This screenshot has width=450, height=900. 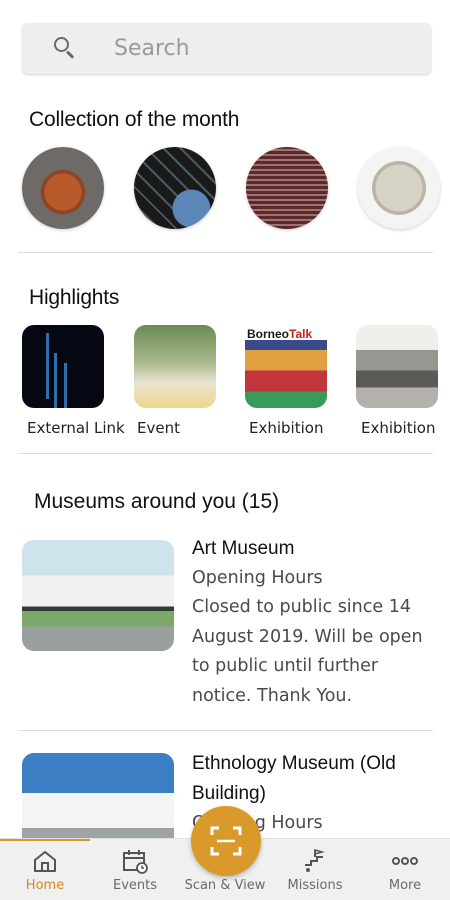 I want to click on museum-name: Ethnology Museum (Old Building), so click(x=294, y=778).